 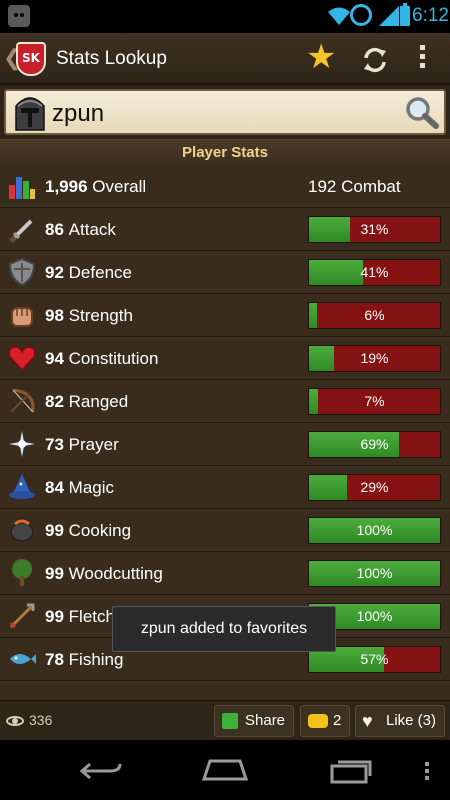 I want to click on cooking-pot-icon, so click(x=22, y=530).